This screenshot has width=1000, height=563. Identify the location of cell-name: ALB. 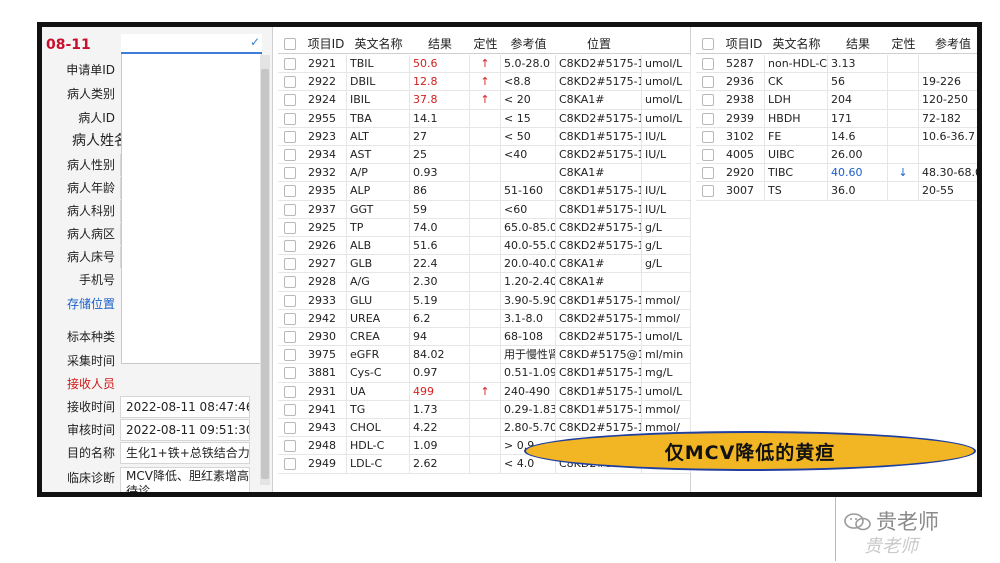
(378, 246).